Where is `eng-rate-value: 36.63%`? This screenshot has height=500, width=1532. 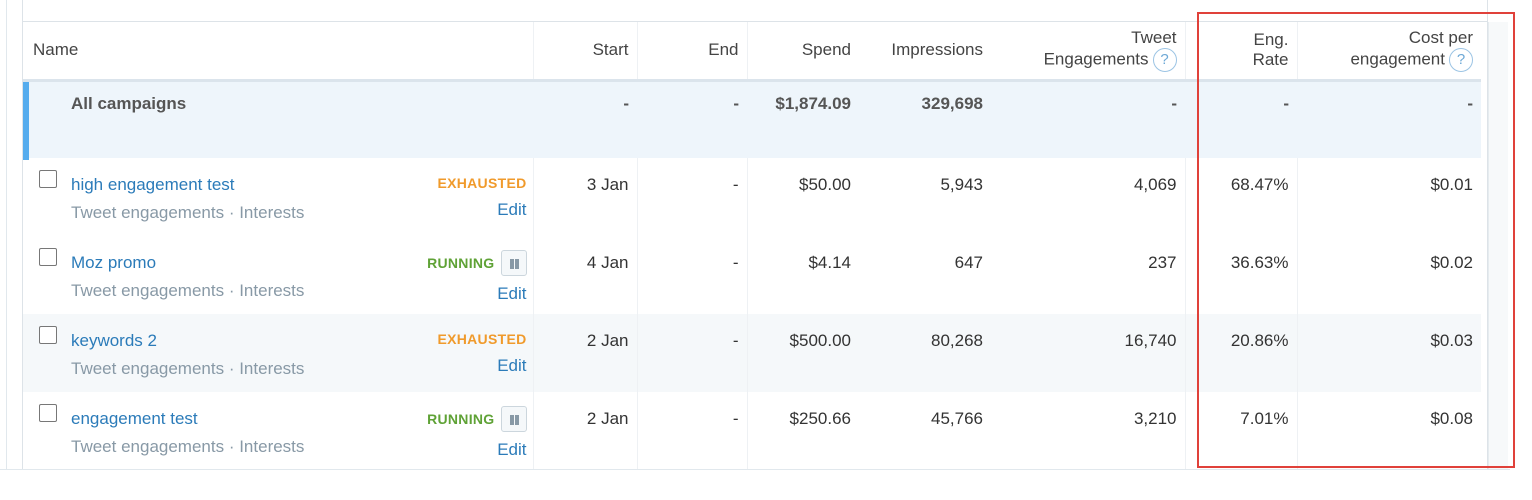
eng-rate-value: 36.63% is located at coordinates (1259, 262).